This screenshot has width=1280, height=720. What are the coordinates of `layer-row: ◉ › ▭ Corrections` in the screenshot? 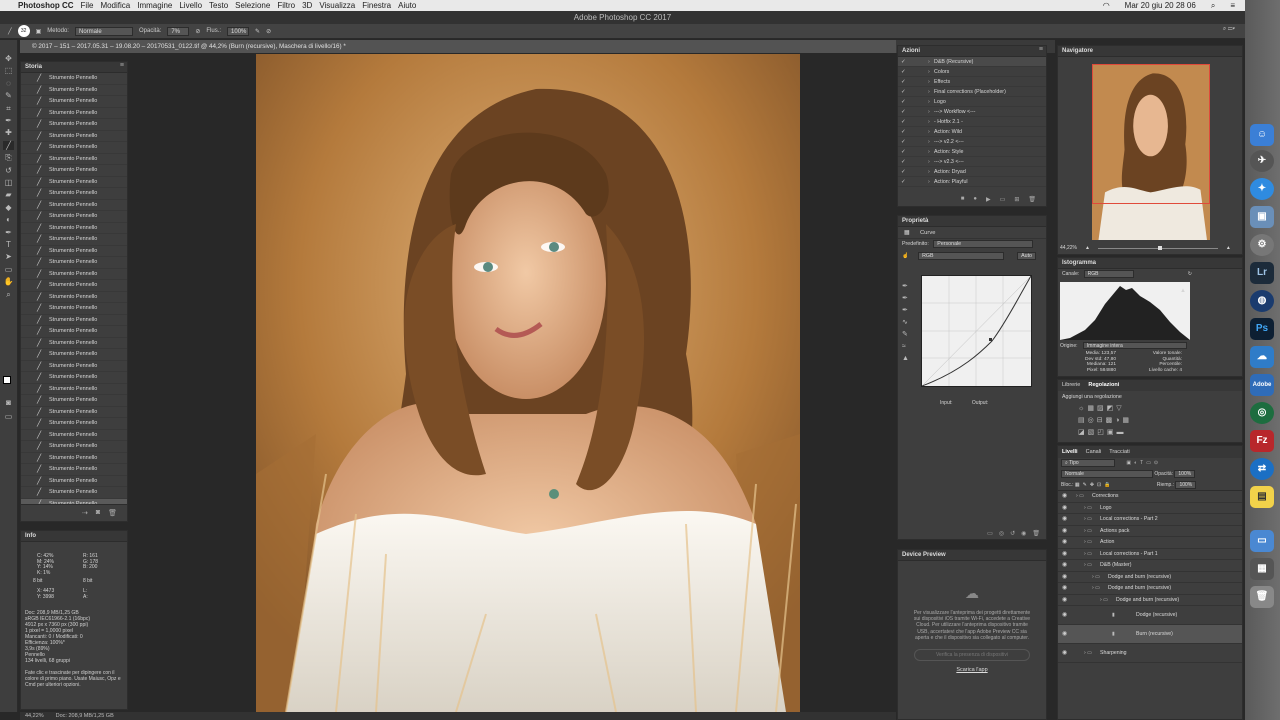 It's located at (1150, 497).